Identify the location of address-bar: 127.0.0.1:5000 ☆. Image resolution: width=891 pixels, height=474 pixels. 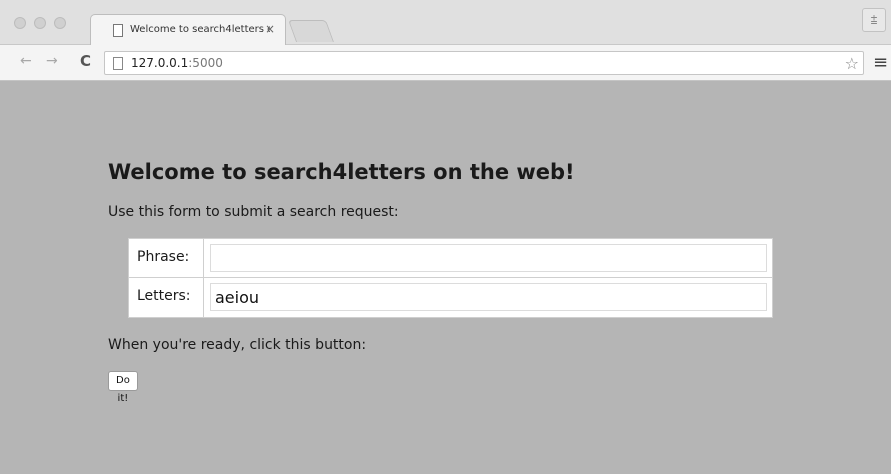
(484, 63).